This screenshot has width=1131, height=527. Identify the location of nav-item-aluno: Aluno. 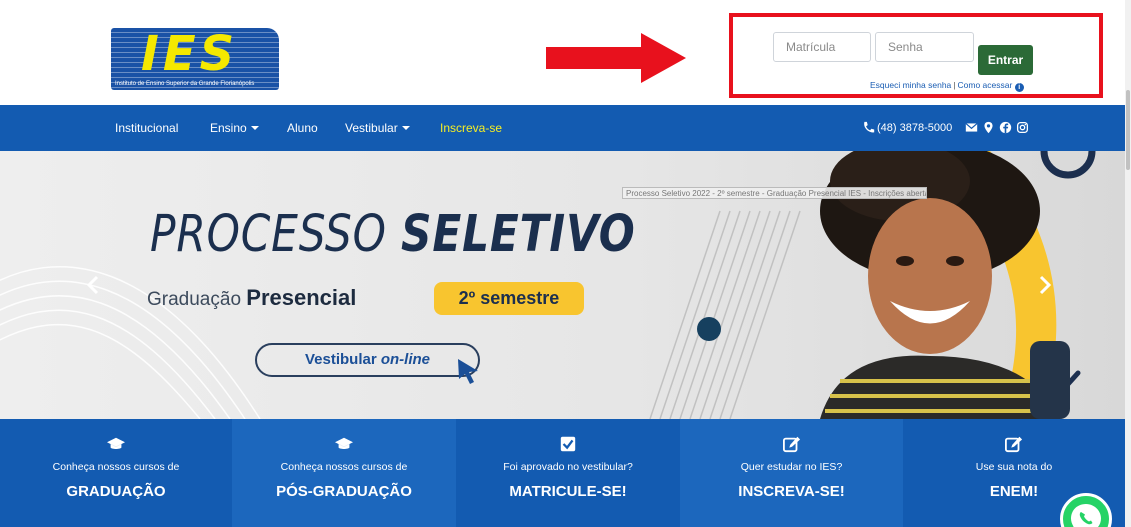
(302, 128).